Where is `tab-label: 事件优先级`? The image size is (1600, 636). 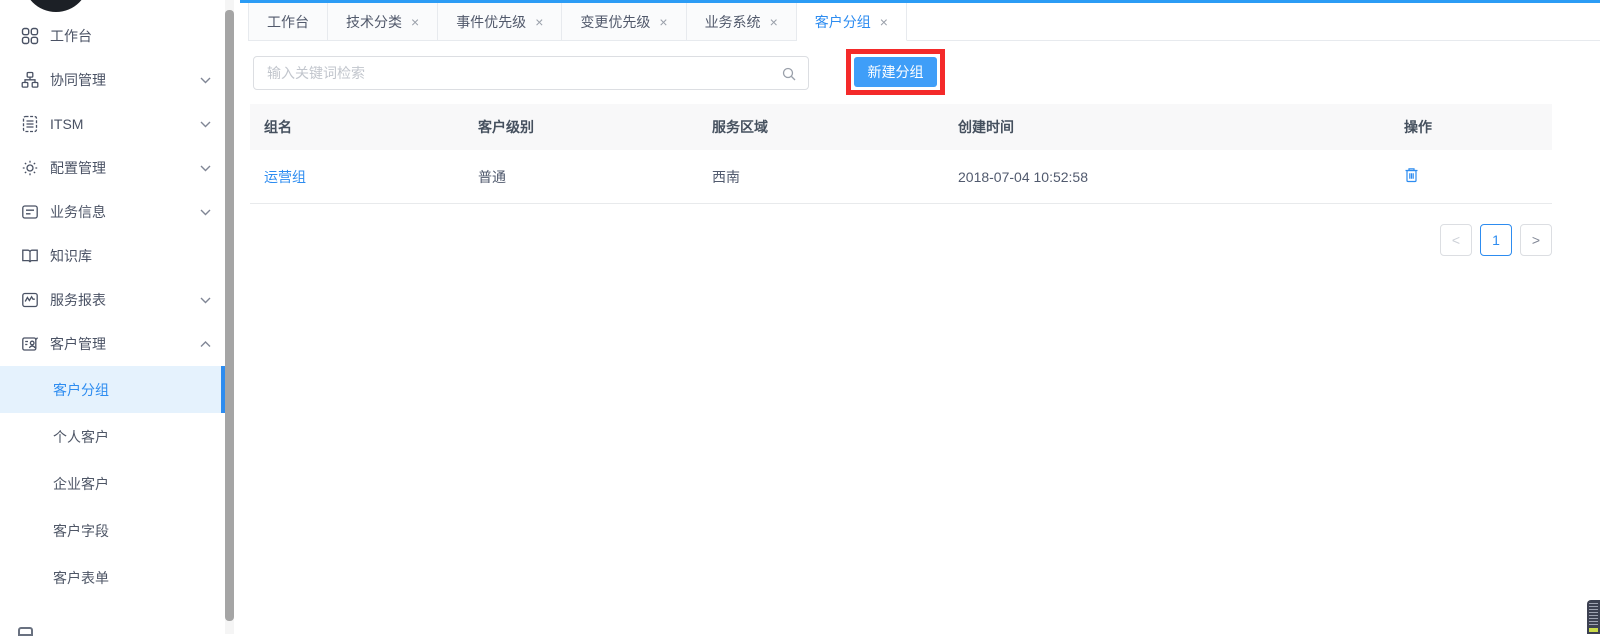 tab-label: 事件优先级 is located at coordinates (491, 21).